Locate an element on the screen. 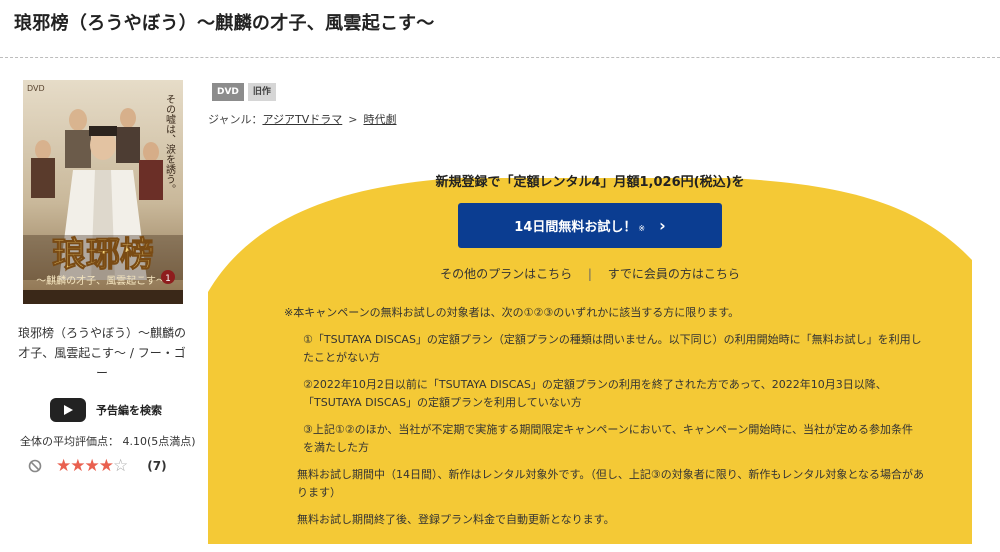 This screenshot has height=552, width=1000. chevron-right-icon: › is located at coordinates (662, 225).